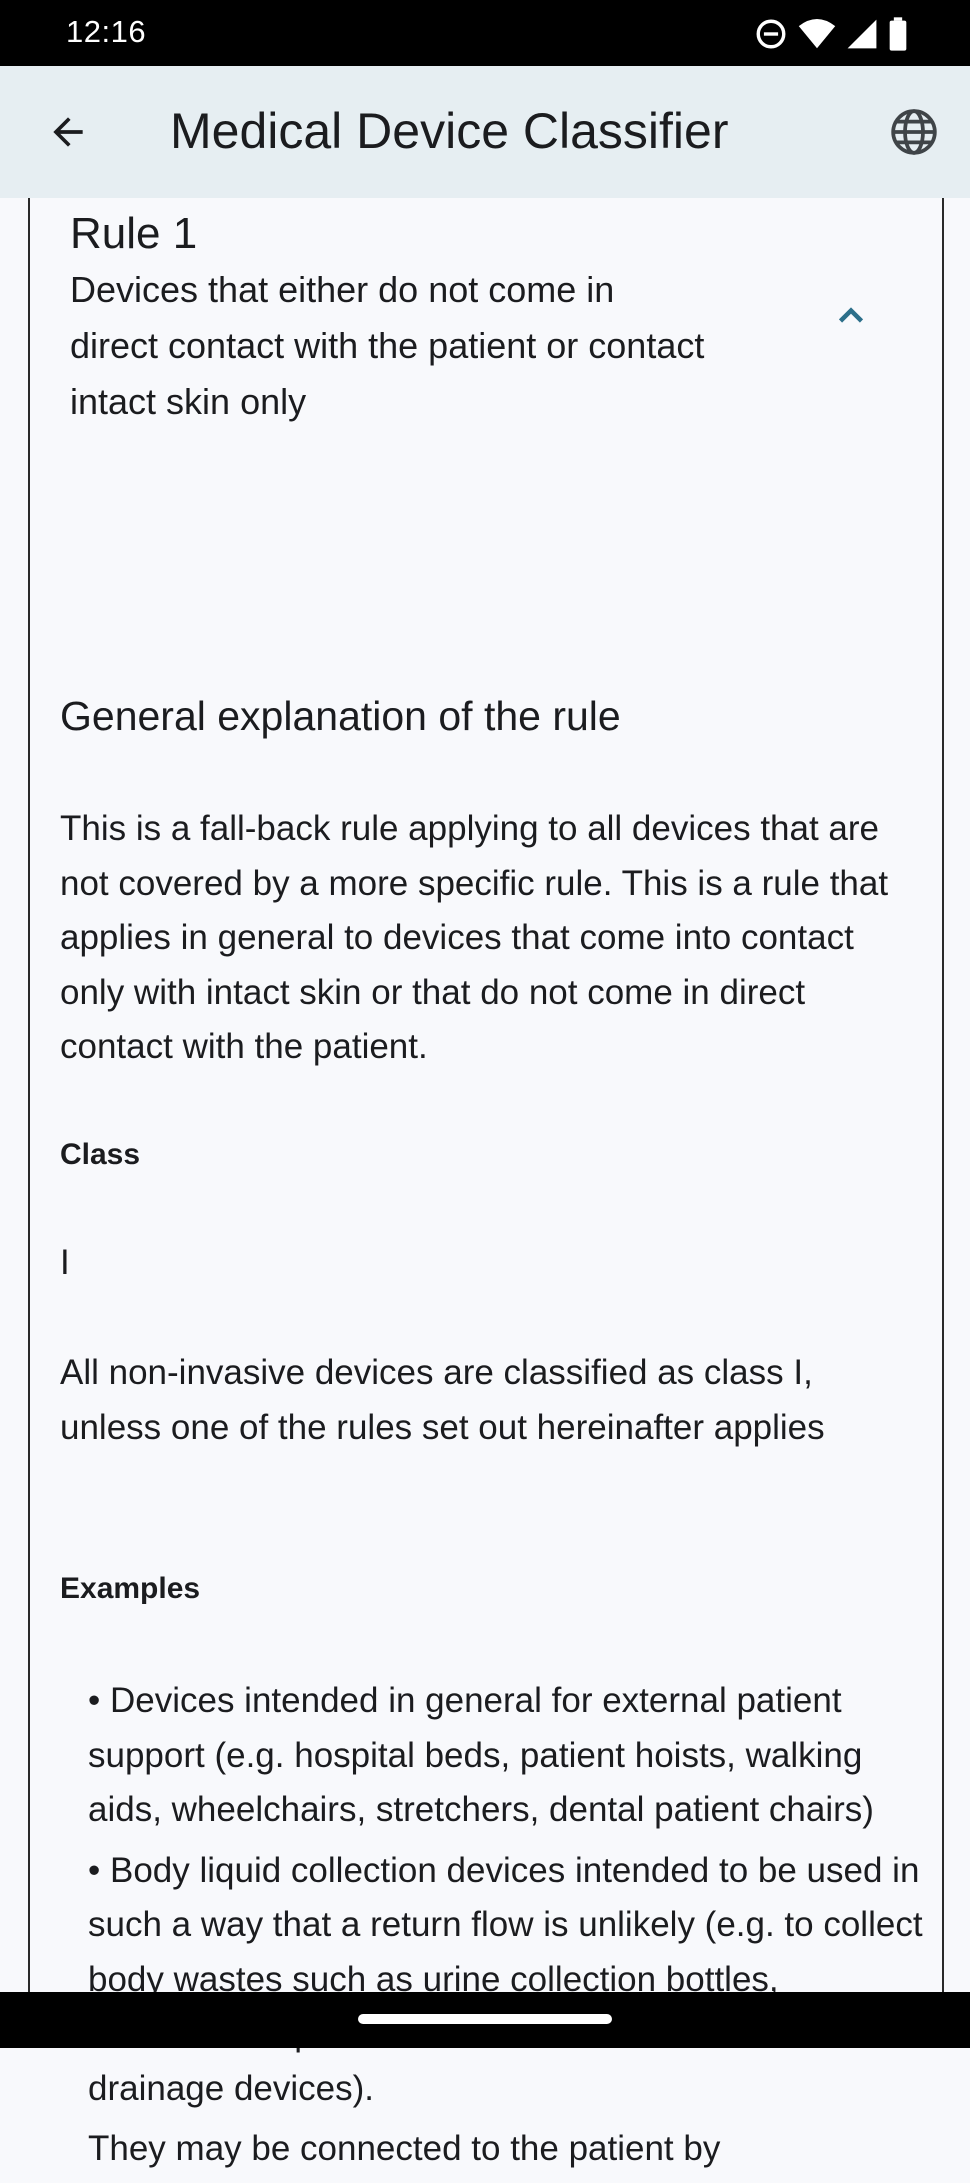  Describe the element at coordinates (134, 233) in the screenshot. I see `rule-title: Rule 1` at that location.